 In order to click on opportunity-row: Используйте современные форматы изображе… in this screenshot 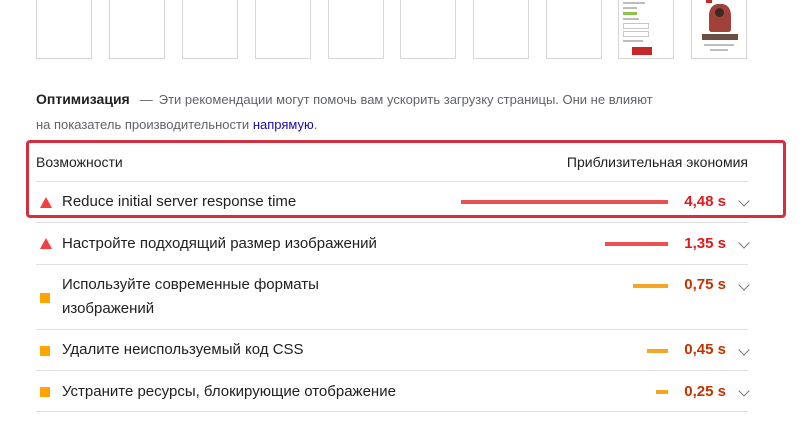, I will do `click(393, 297)`.